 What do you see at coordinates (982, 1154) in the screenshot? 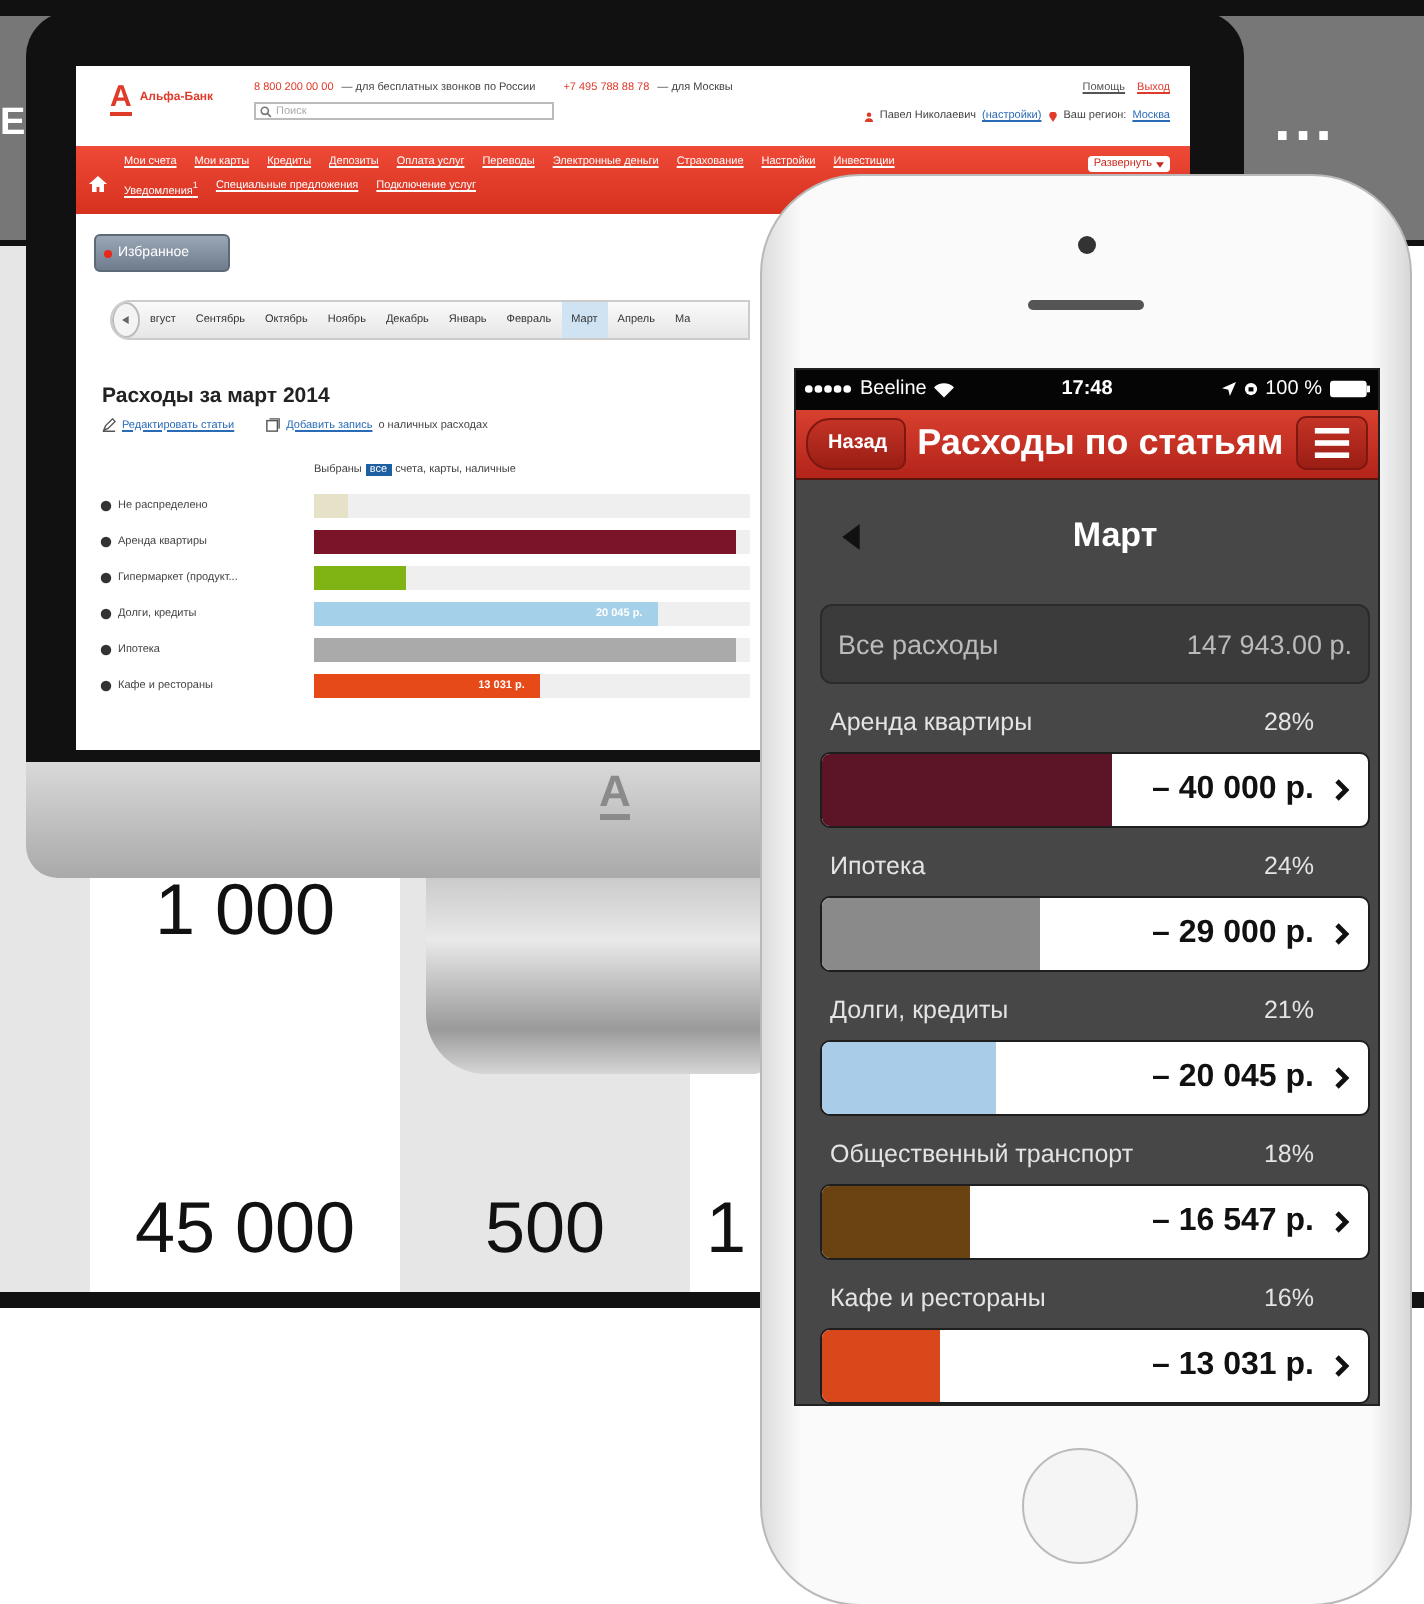
I see `category-name: Общественный транспорт` at bounding box center [982, 1154].